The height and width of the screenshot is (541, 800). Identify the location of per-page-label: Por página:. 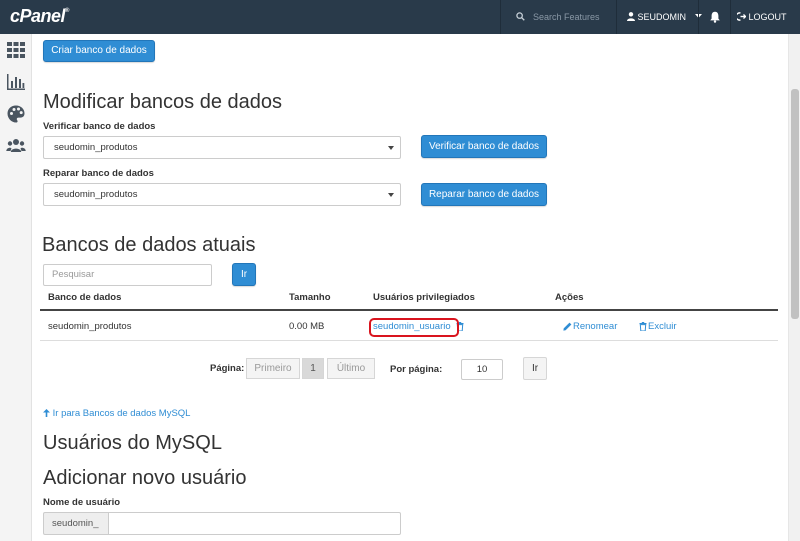
(416, 369).